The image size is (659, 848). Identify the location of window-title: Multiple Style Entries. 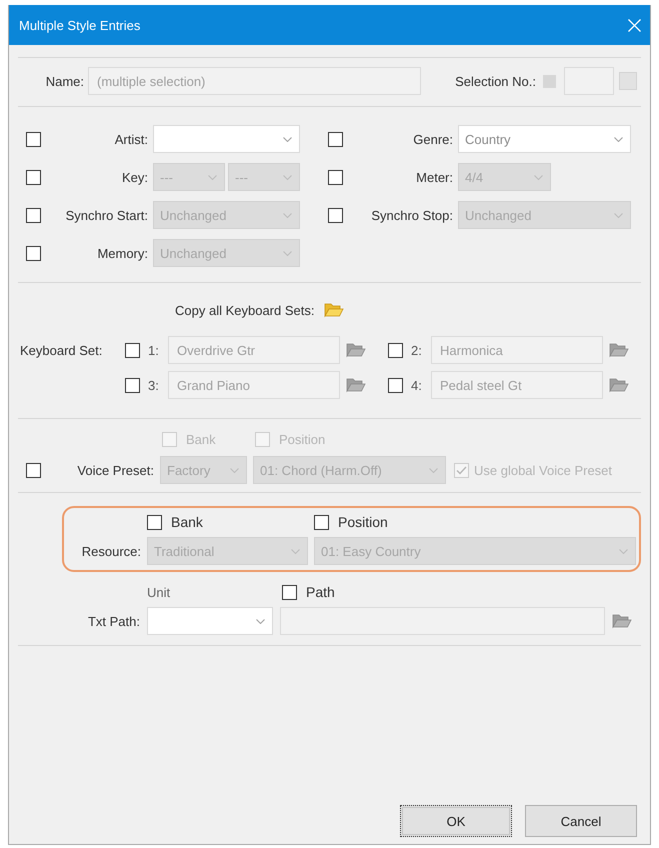
(79, 25).